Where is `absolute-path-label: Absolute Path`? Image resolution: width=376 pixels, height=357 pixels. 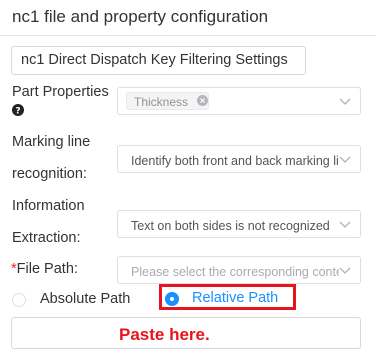 absolute-path-label: Absolute Path is located at coordinates (85, 299).